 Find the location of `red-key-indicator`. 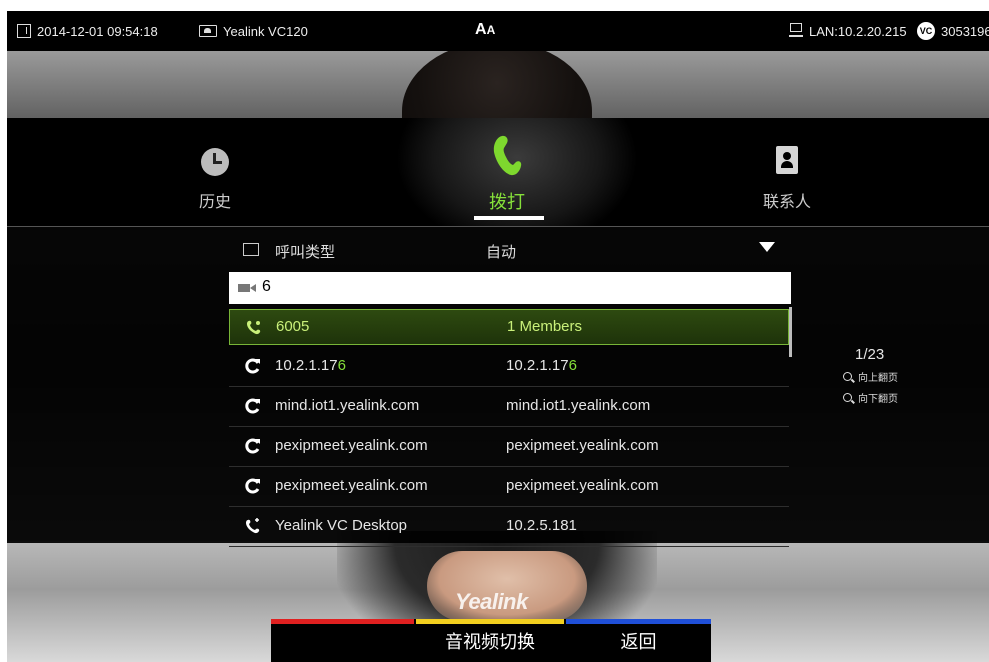

red-key-indicator is located at coordinates (342, 621).